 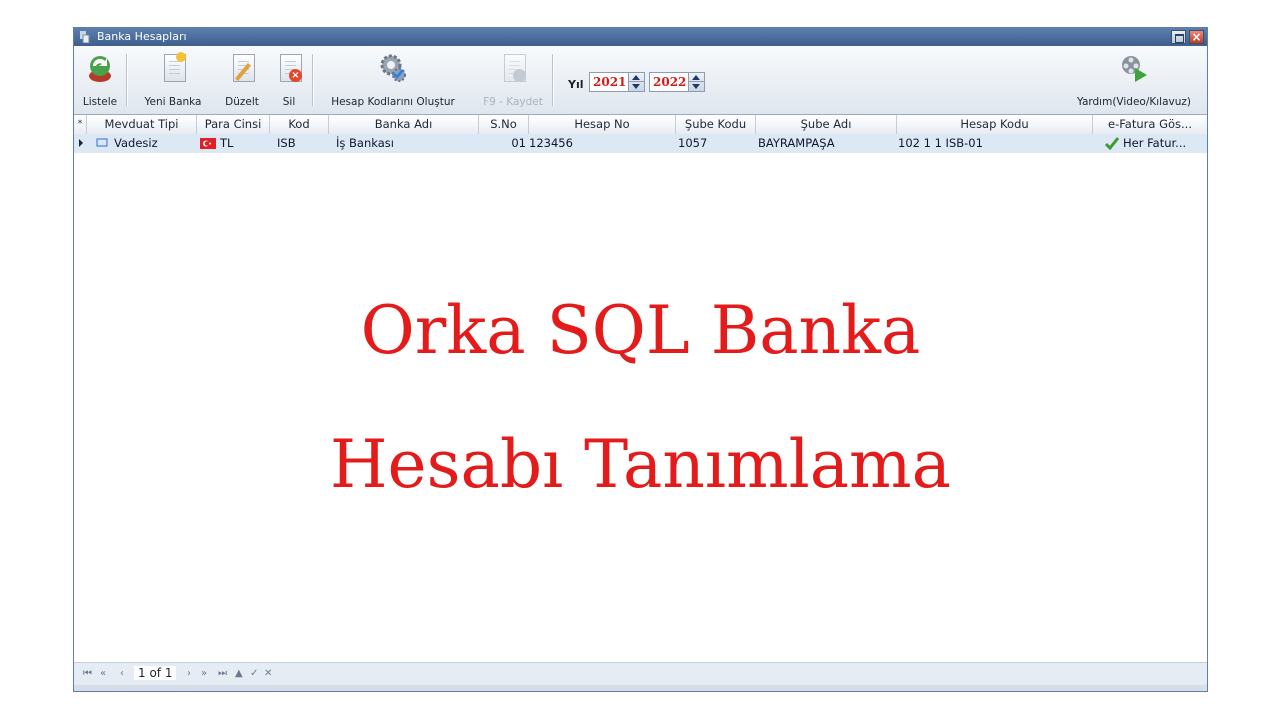 I want to click on record-position: 1 of 1, so click(x=155, y=673).